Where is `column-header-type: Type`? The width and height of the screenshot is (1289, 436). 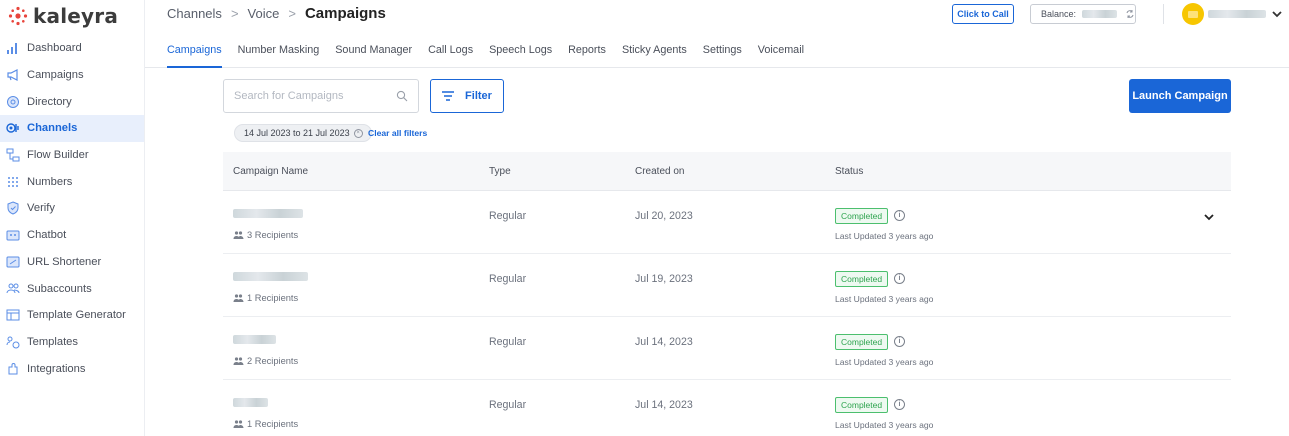
column-header-type: Type is located at coordinates (500, 171).